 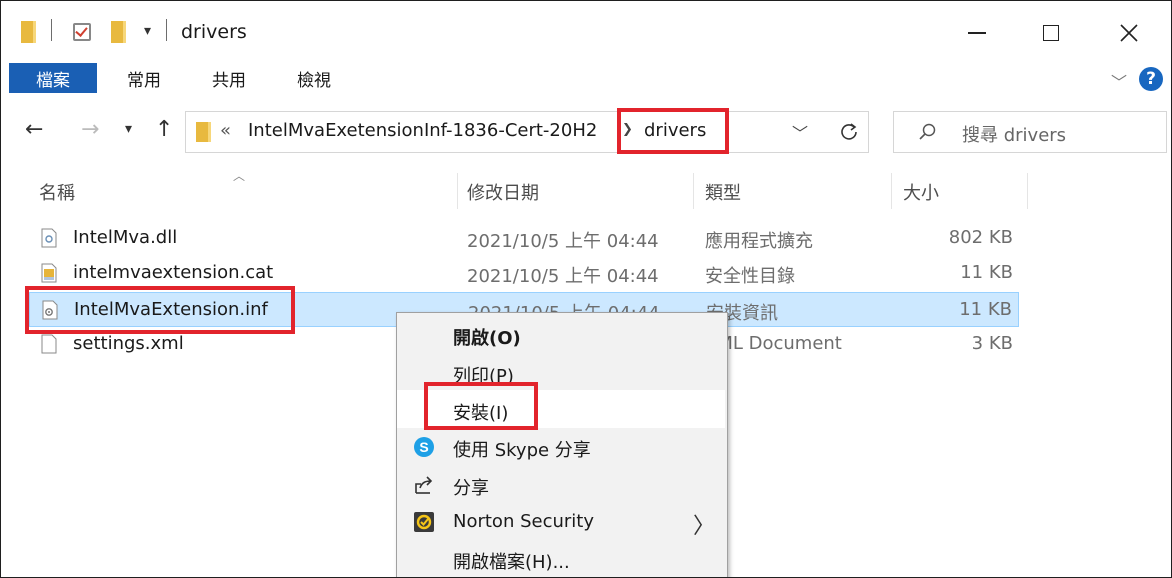 I want to click on menu-item-norton: Norton Security 〉, so click(x=561, y=521).